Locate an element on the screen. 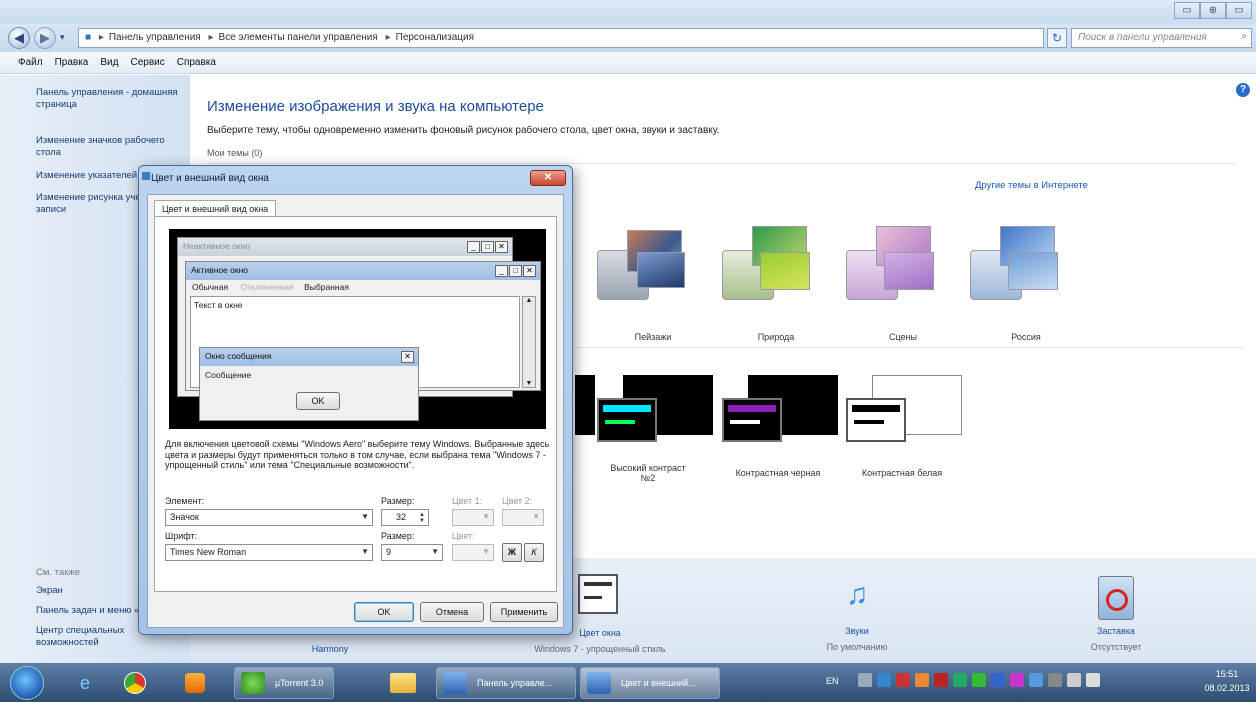 This screenshot has height=702, width=1256. menu-help: Справка is located at coordinates (196, 60).